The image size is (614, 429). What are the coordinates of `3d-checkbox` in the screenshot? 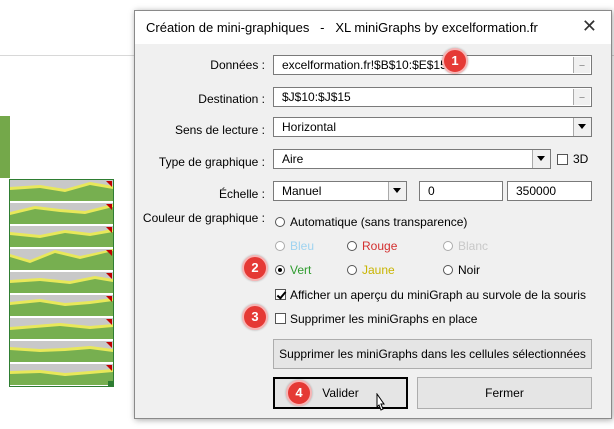 It's located at (562, 159).